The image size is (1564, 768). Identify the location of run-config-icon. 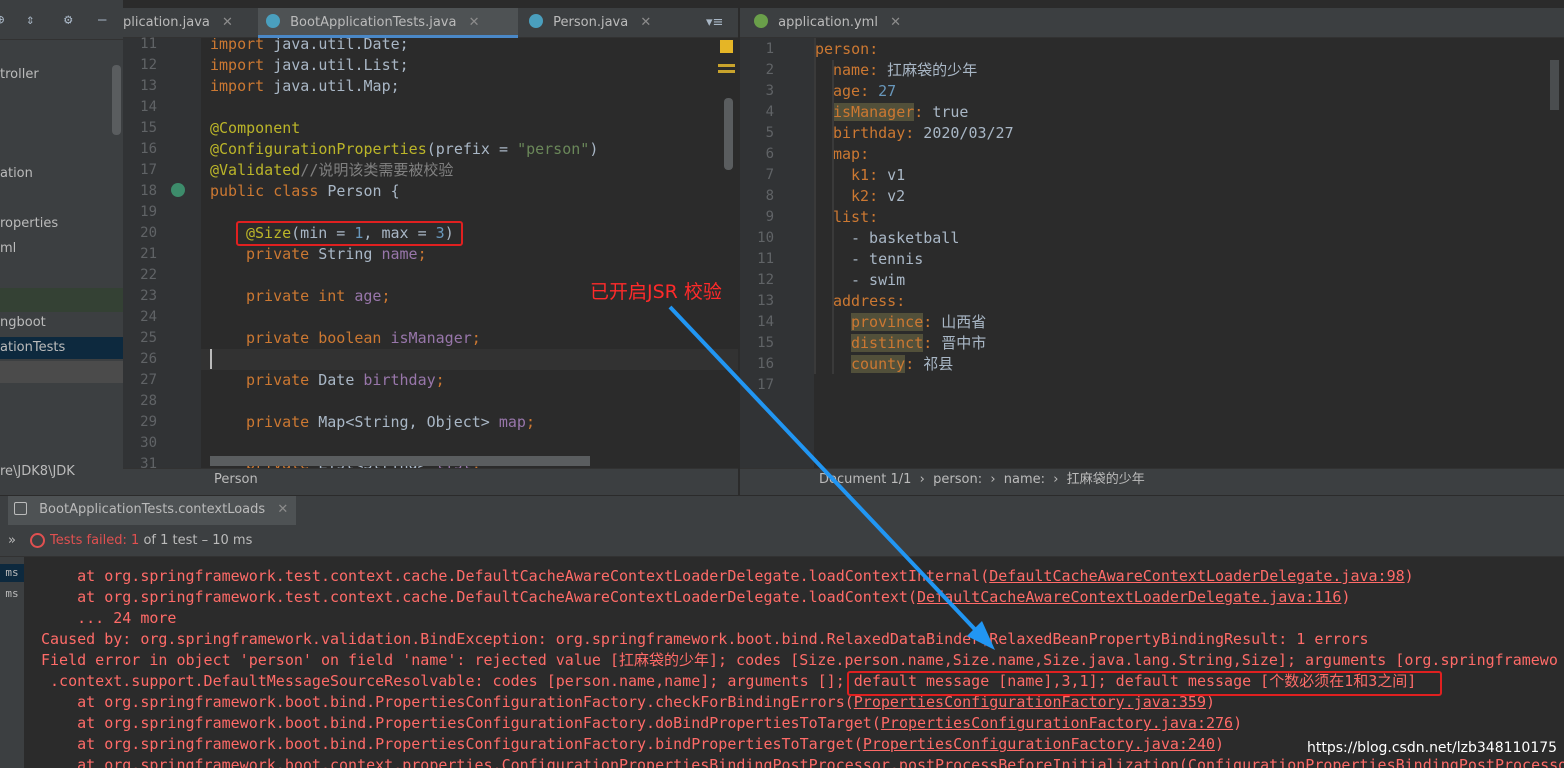
(20, 508).